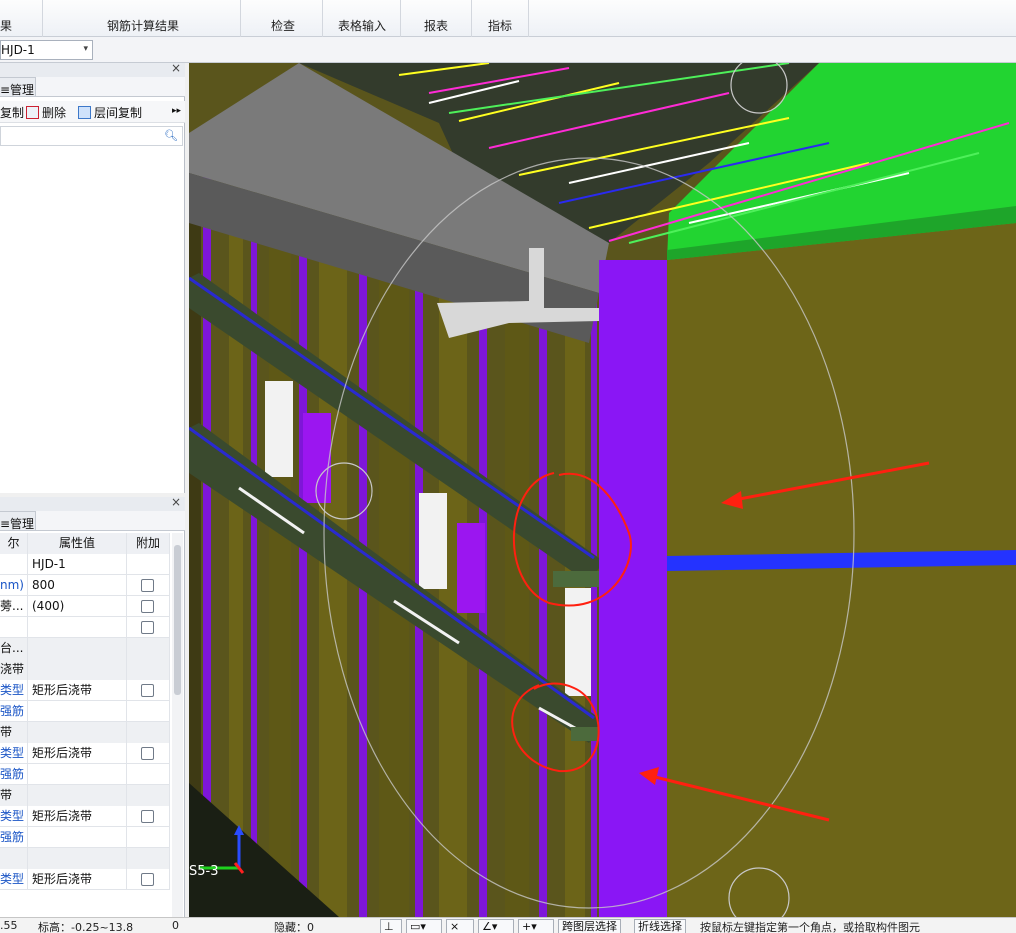 The width and height of the screenshot is (1016, 933). What do you see at coordinates (810, 927) in the screenshot?
I see `status-hint: 按鼠标左键指定第一个角点，或拾取构件图元` at bounding box center [810, 927].